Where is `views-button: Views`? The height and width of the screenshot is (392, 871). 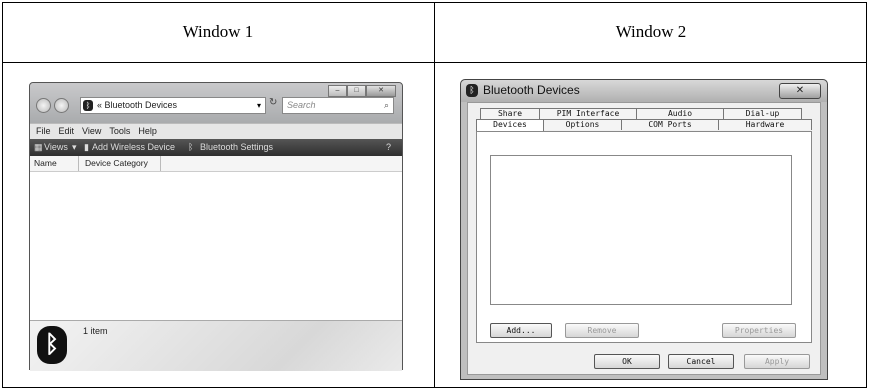 views-button: Views is located at coordinates (56, 147).